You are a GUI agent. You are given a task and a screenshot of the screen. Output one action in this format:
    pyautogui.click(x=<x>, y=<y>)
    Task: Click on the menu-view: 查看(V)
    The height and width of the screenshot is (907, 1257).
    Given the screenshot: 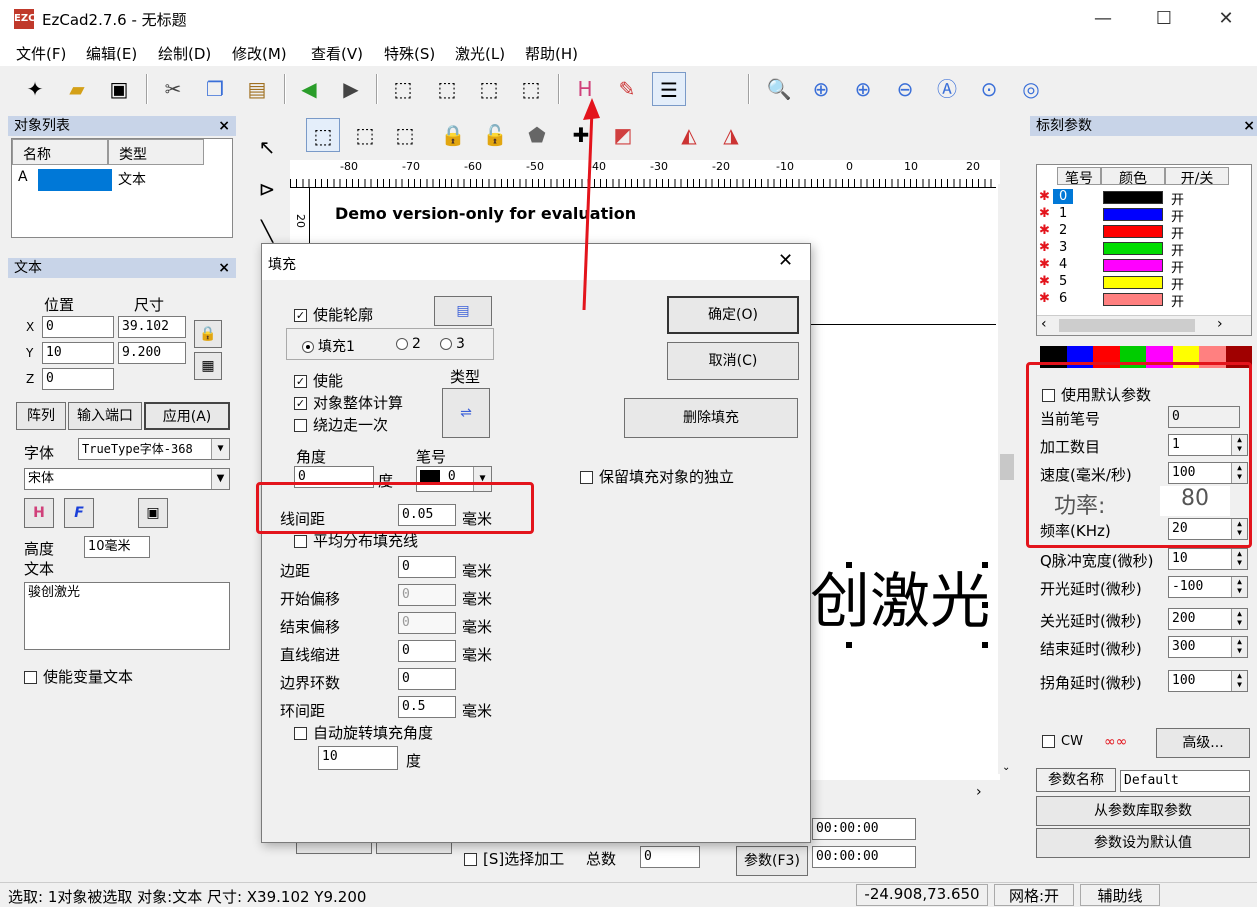 What is the action you would take?
    pyautogui.click(x=337, y=53)
    